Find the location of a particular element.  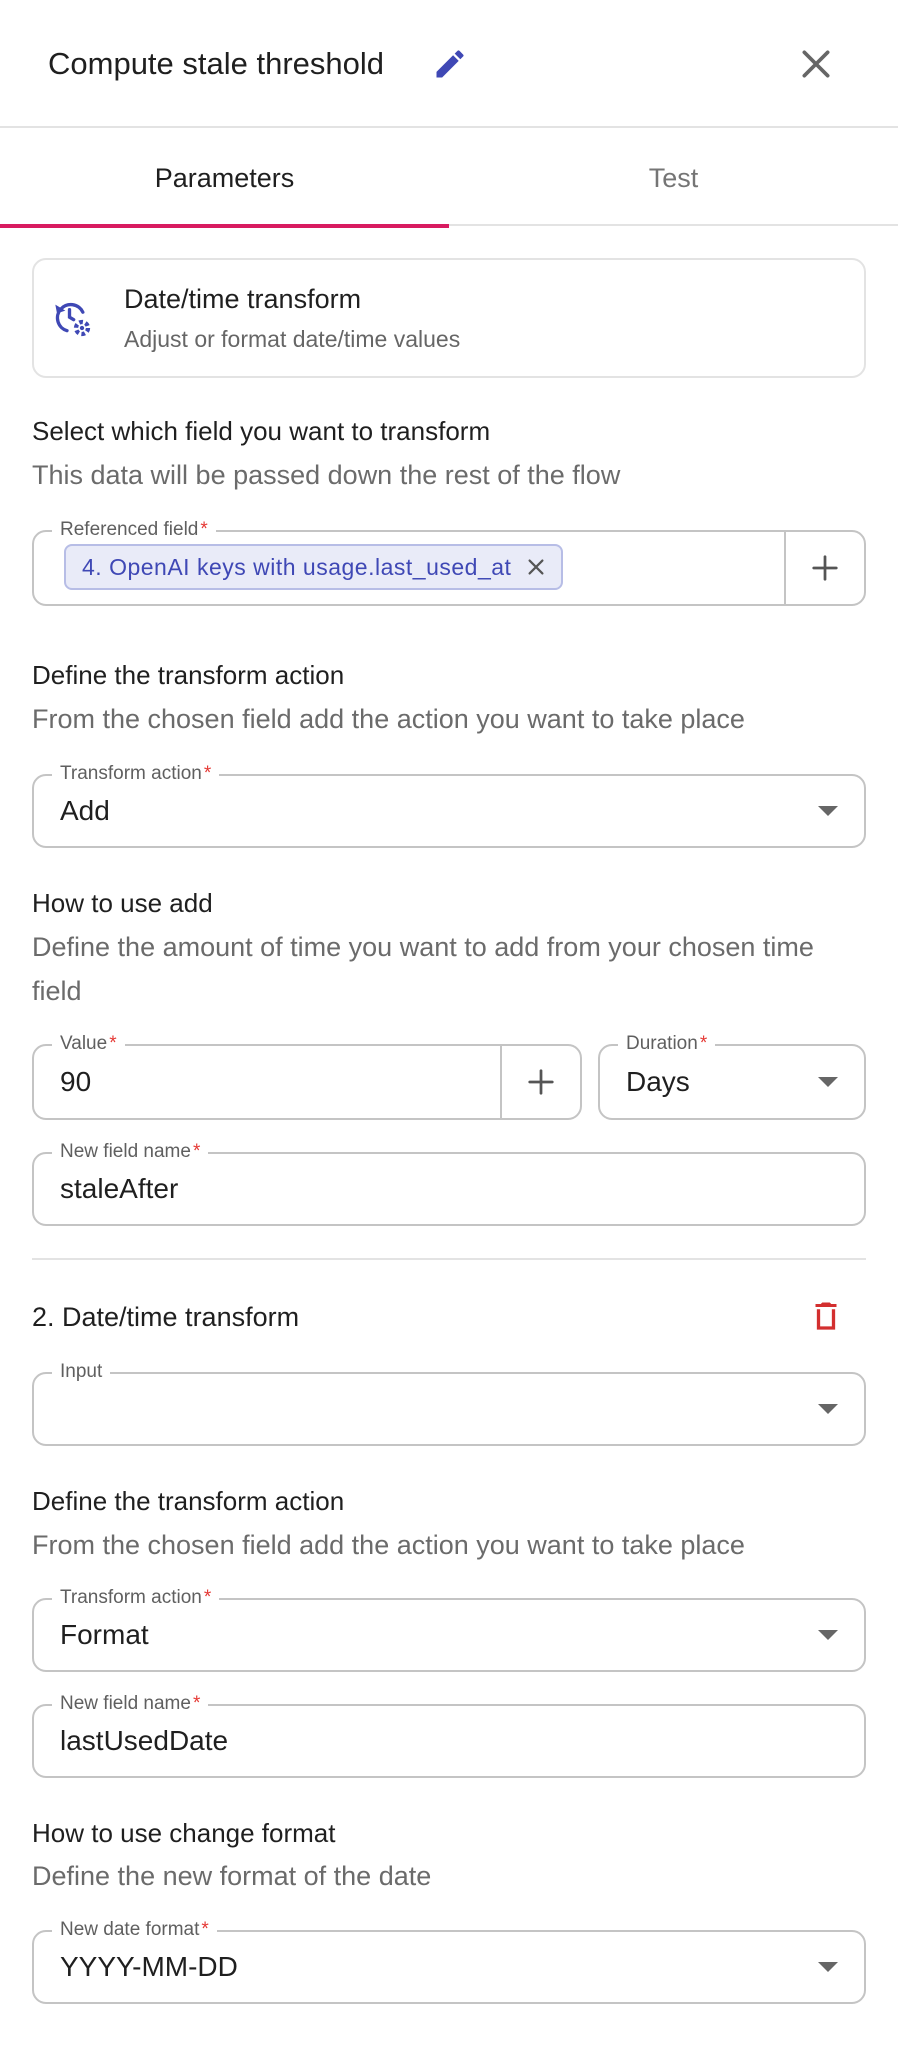

transform-action-select: Transform action * Format is located at coordinates (449, 1629).